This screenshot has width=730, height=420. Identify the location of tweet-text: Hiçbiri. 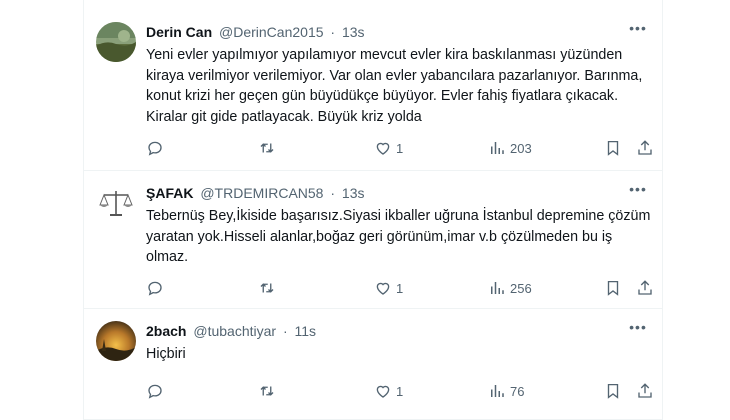
(166, 354).